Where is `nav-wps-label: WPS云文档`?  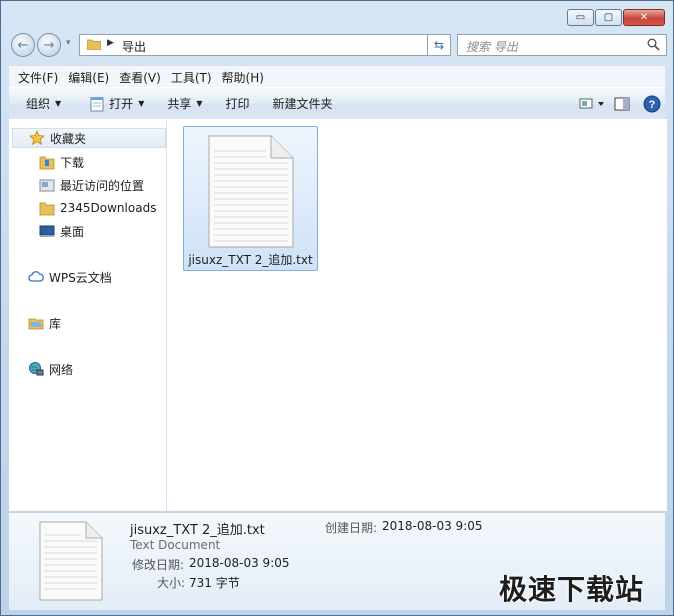 nav-wps-label: WPS云文档 is located at coordinates (80, 277).